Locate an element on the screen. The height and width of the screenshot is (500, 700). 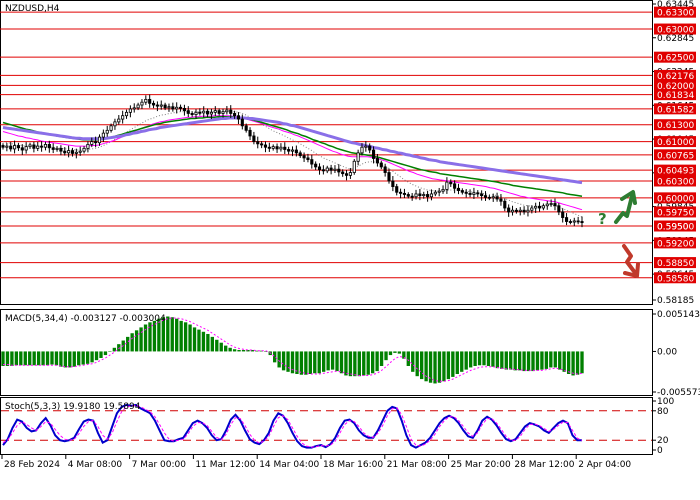
level-badge-text: 0.62500 is located at coordinates (675, 59).